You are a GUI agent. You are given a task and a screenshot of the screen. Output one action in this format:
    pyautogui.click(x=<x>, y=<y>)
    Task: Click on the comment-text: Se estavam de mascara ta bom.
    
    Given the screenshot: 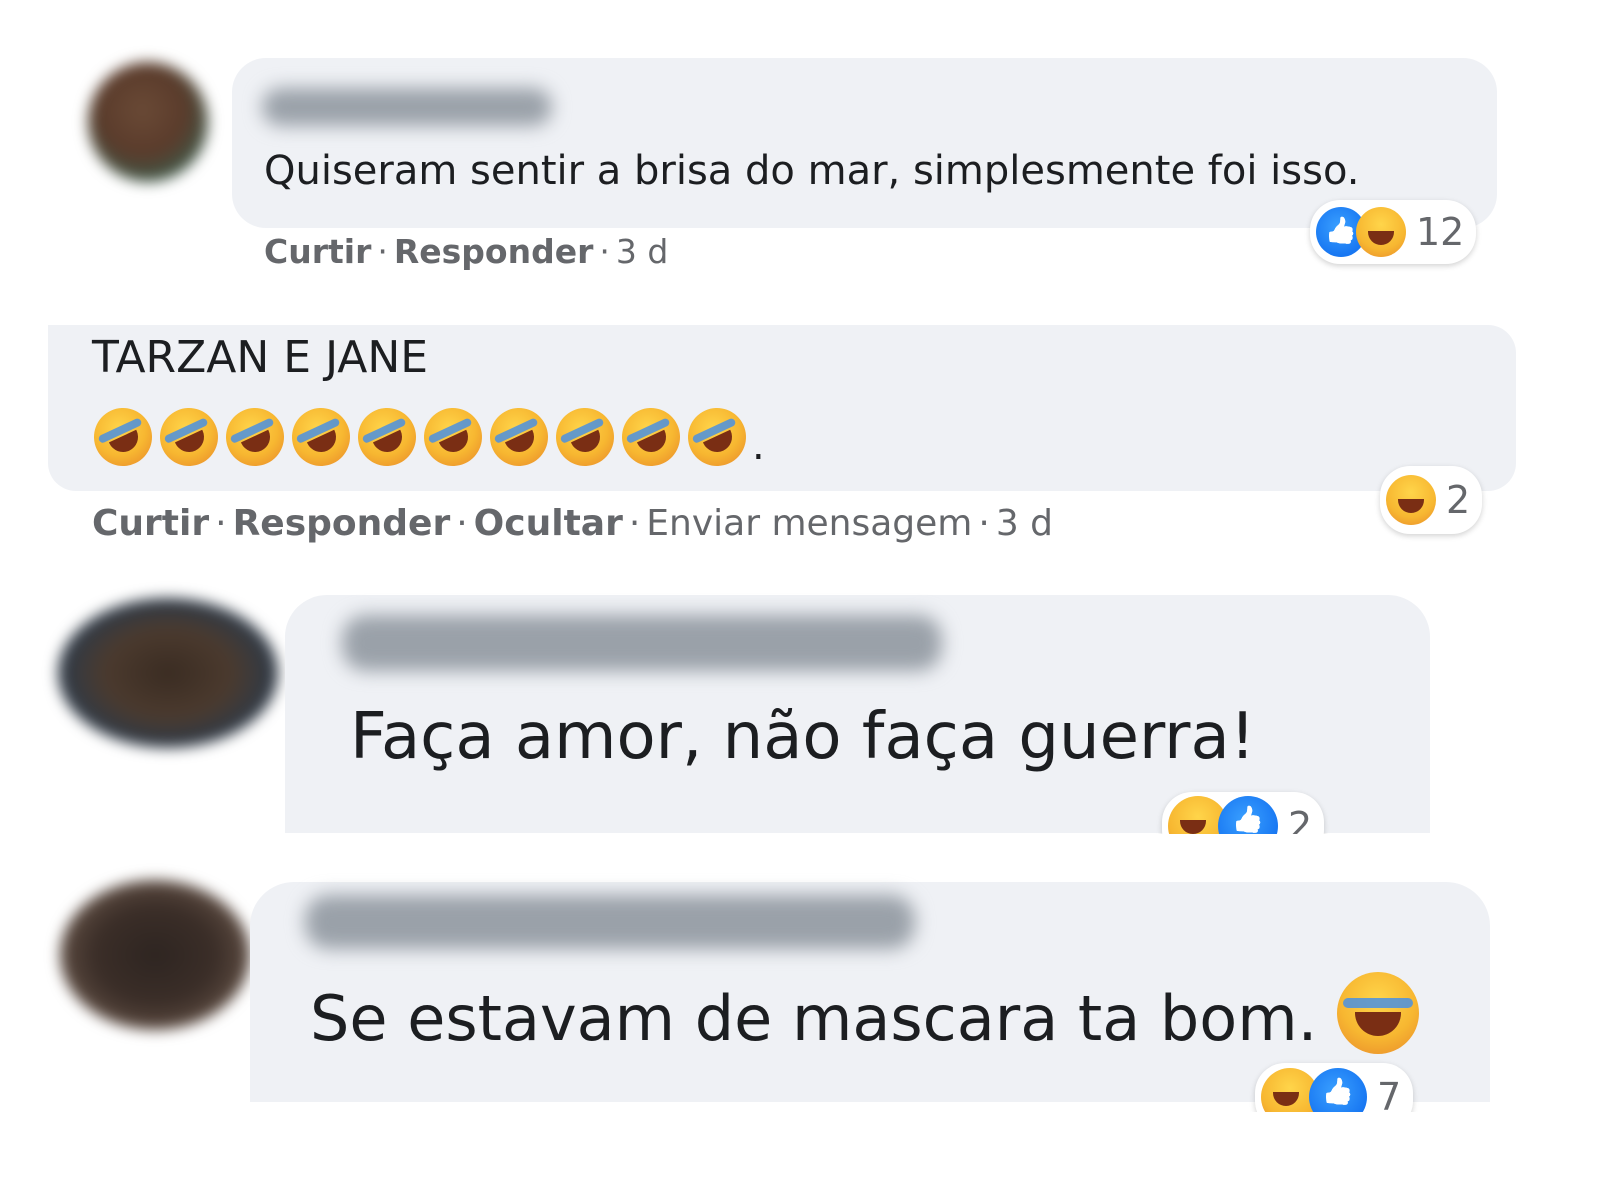 What is the action you would take?
    pyautogui.click(x=814, y=1018)
    